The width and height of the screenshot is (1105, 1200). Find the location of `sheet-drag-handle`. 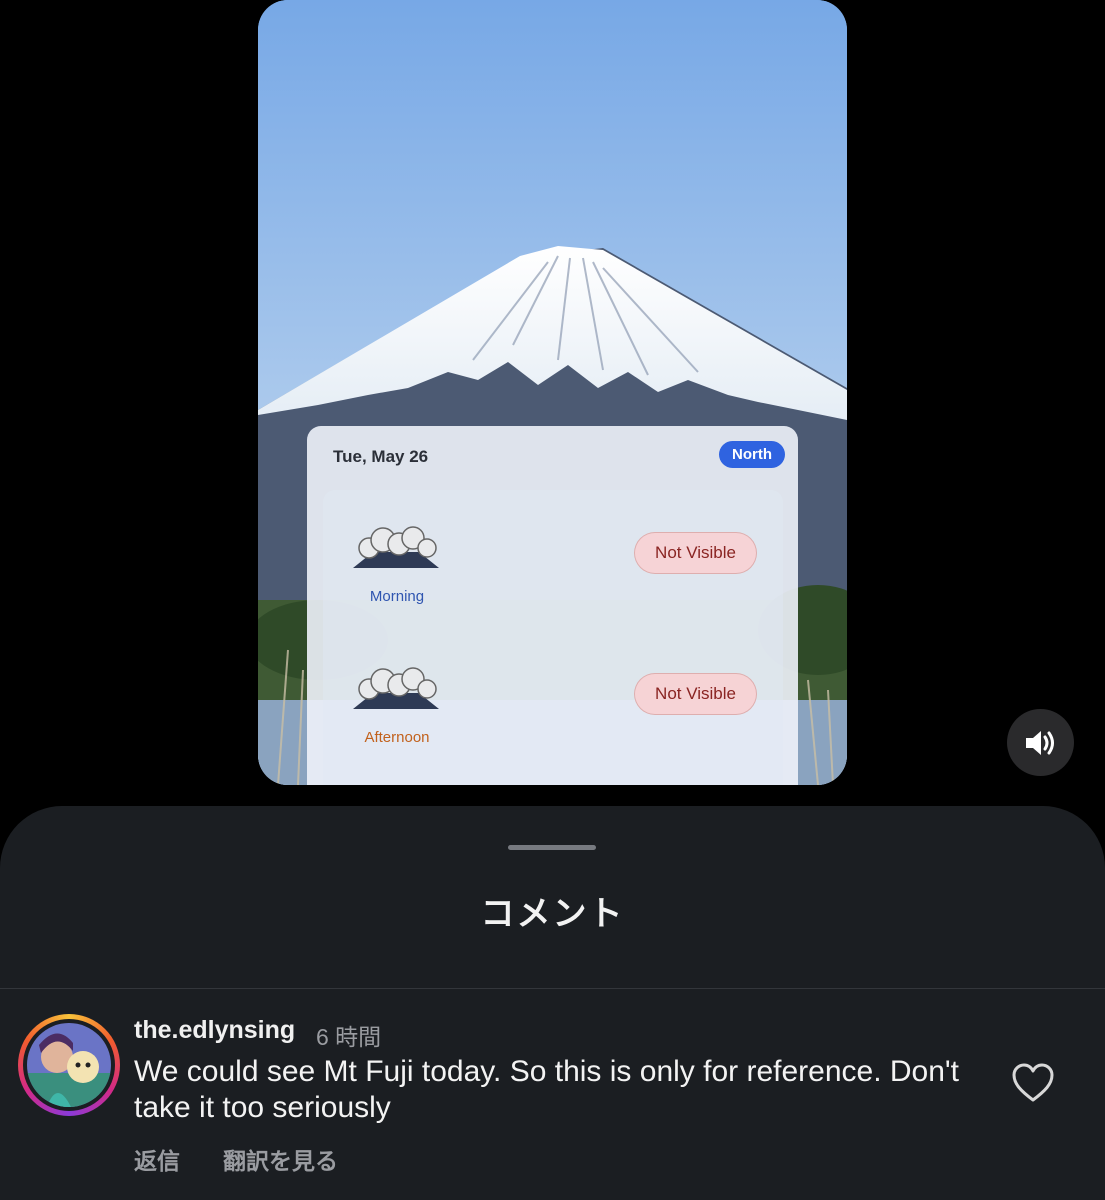

sheet-drag-handle is located at coordinates (552, 847).